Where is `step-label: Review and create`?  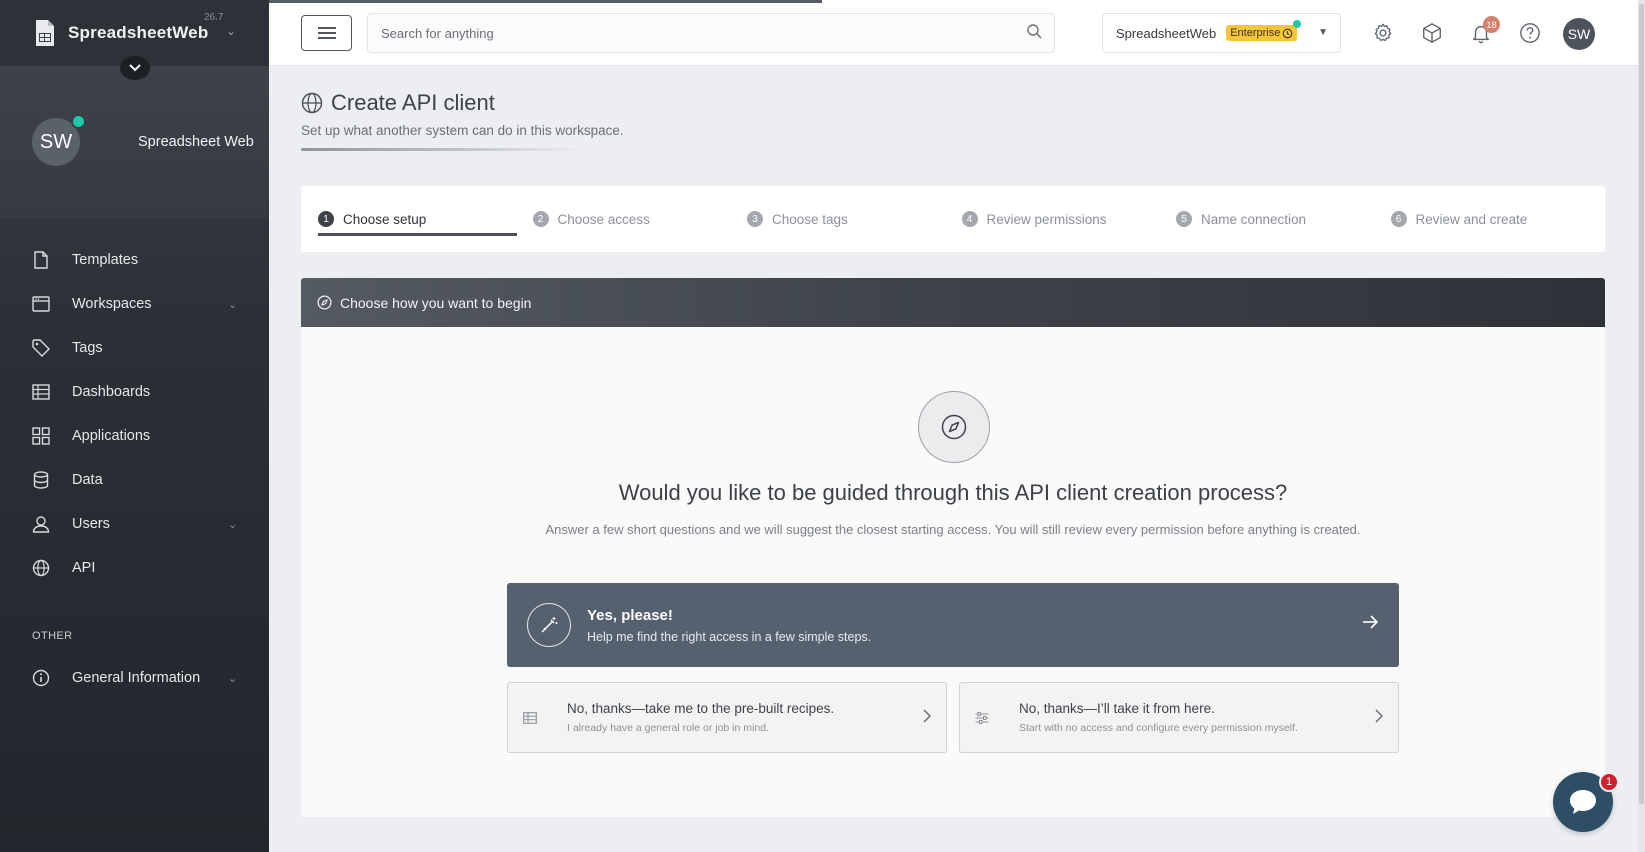
step-label: Review and create is located at coordinates (1471, 219).